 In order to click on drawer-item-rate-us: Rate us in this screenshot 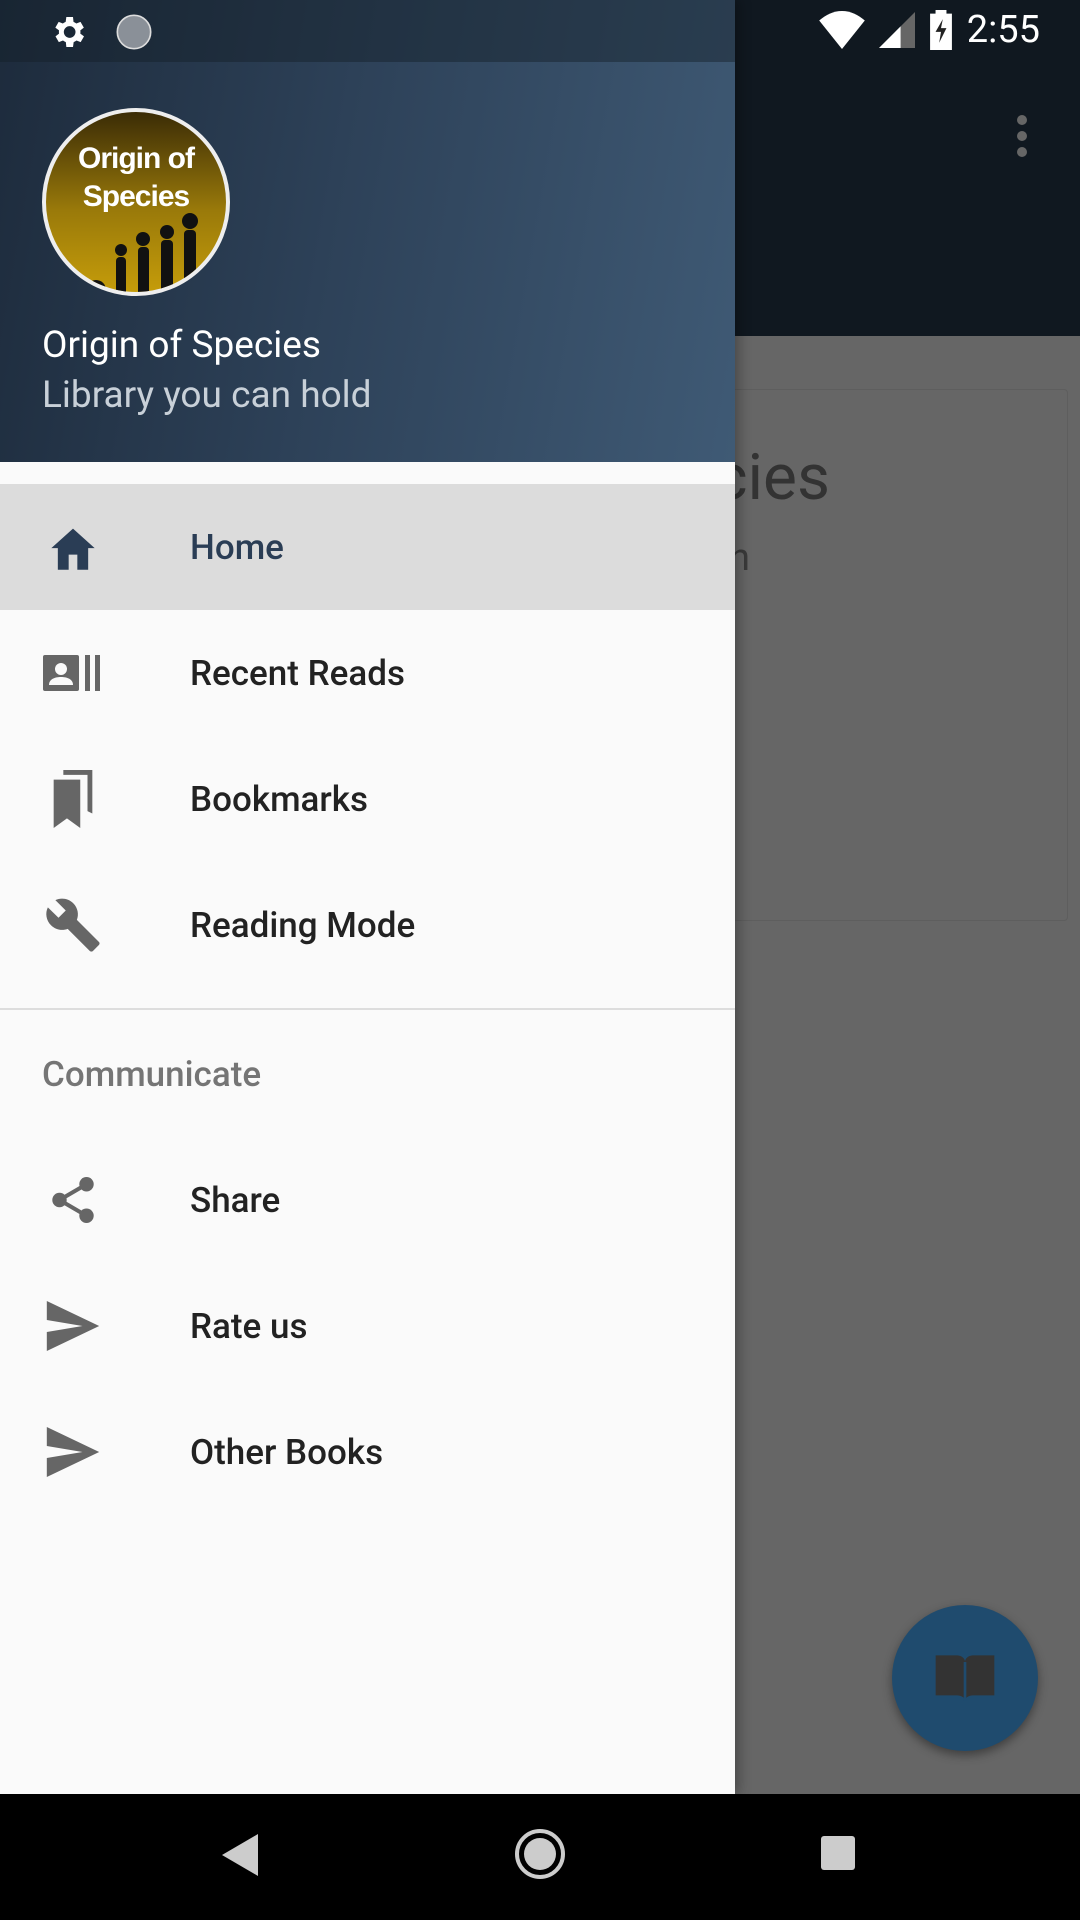, I will do `click(367, 1326)`.